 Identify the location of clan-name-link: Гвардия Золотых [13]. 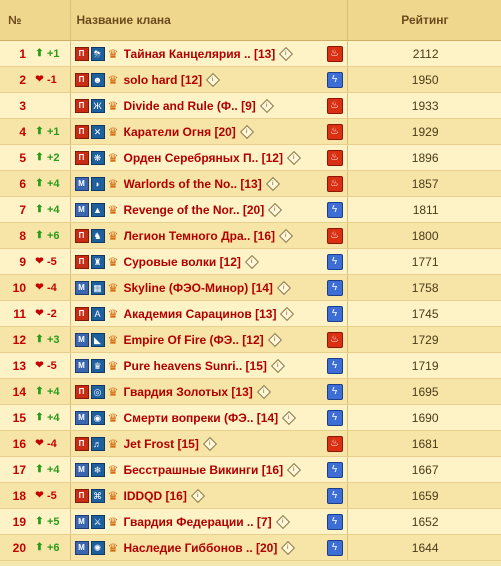
(188, 392).